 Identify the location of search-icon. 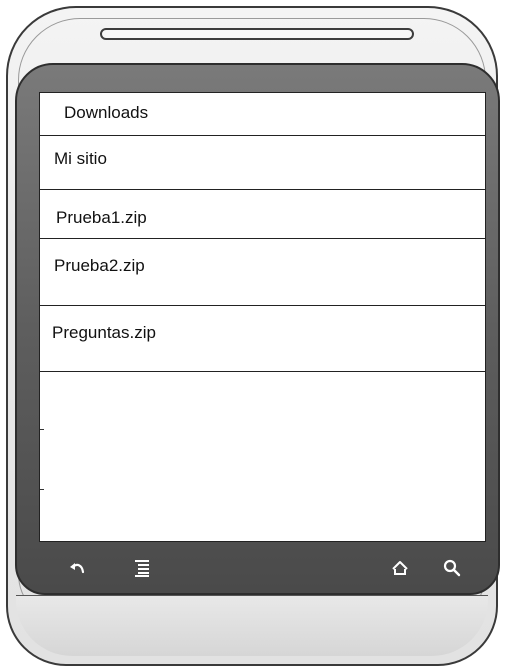
(452, 568).